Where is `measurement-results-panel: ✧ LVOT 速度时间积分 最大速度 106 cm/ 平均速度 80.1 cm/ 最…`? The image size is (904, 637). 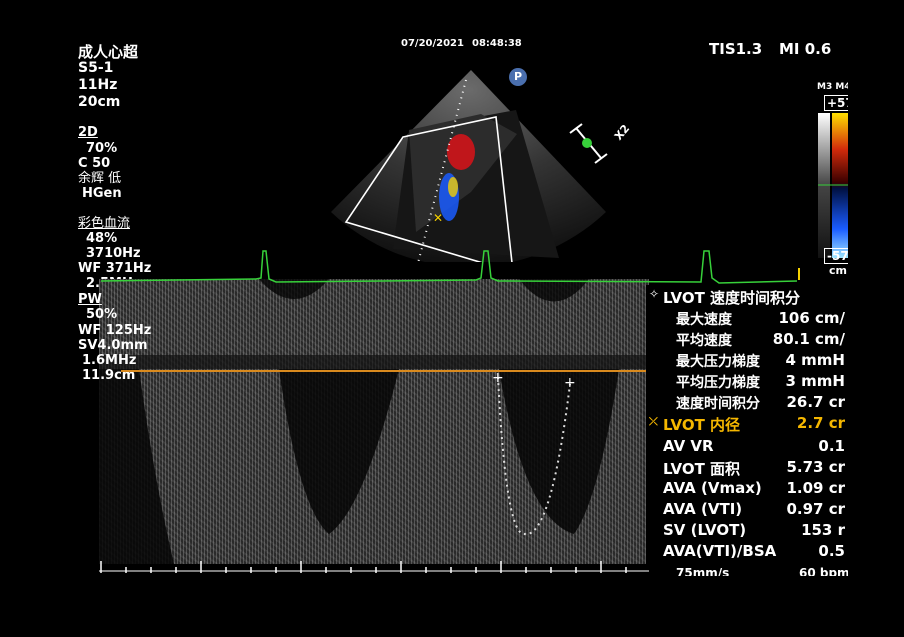
measurement-results-panel: ✧ LVOT 速度时间积分 最大速度 106 cm/ 平均速度 80.1 cm/ 最… is located at coordinates (747, 425).